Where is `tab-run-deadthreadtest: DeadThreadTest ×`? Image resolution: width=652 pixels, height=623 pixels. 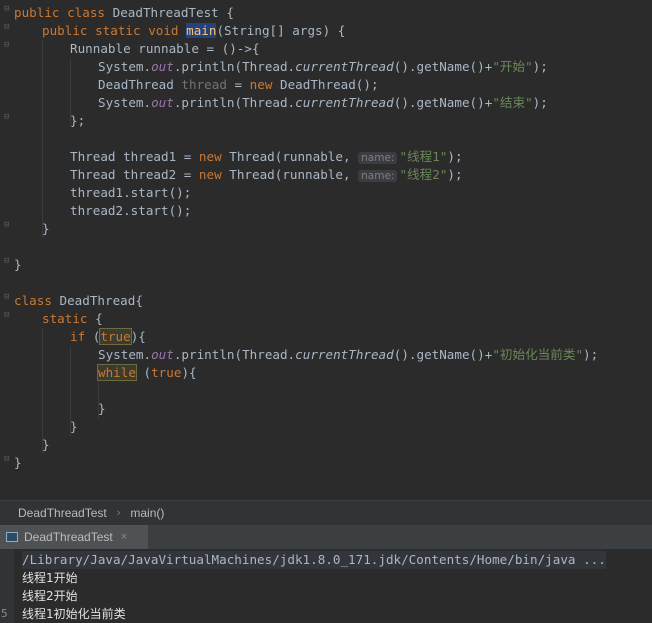 tab-run-deadthreadtest: DeadThreadTest × is located at coordinates (74, 538).